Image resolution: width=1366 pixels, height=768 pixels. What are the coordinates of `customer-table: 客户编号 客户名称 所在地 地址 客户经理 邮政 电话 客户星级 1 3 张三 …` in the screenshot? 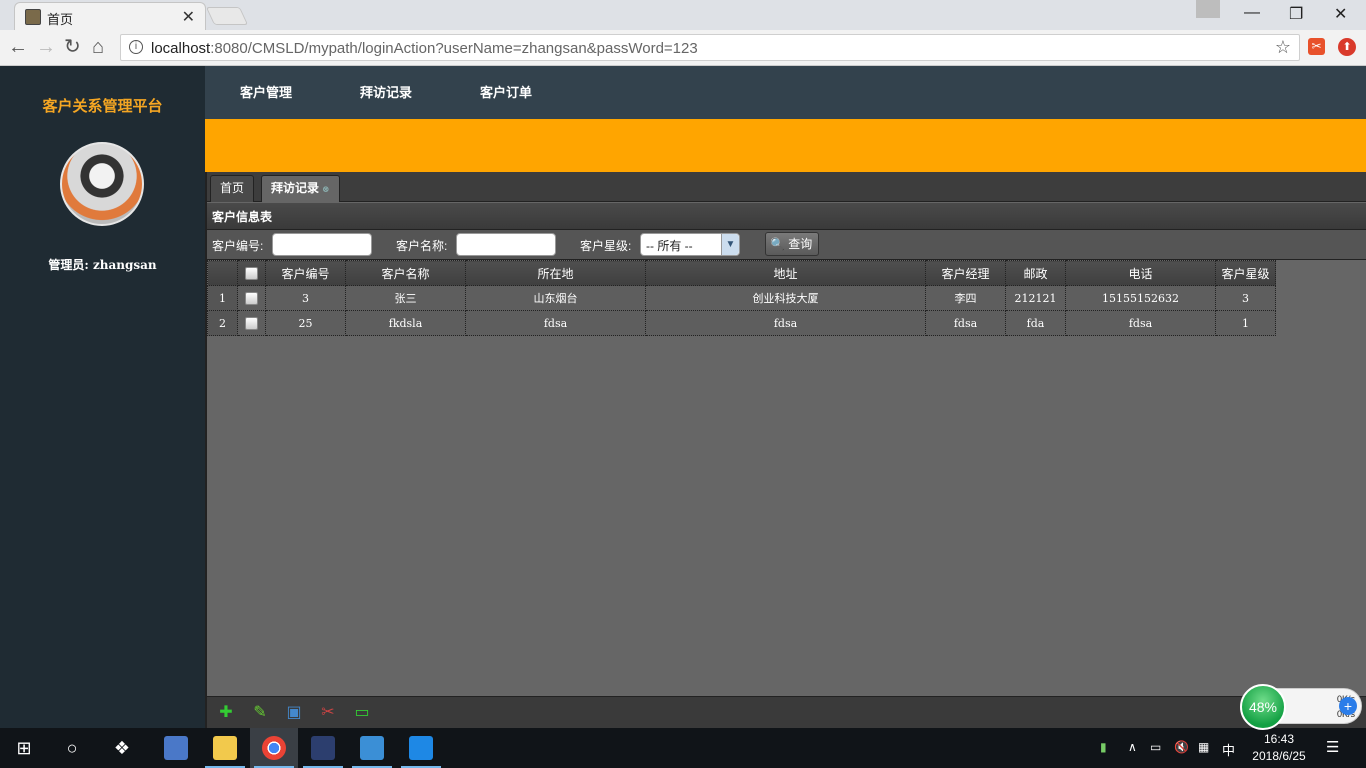 It's located at (741, 298).